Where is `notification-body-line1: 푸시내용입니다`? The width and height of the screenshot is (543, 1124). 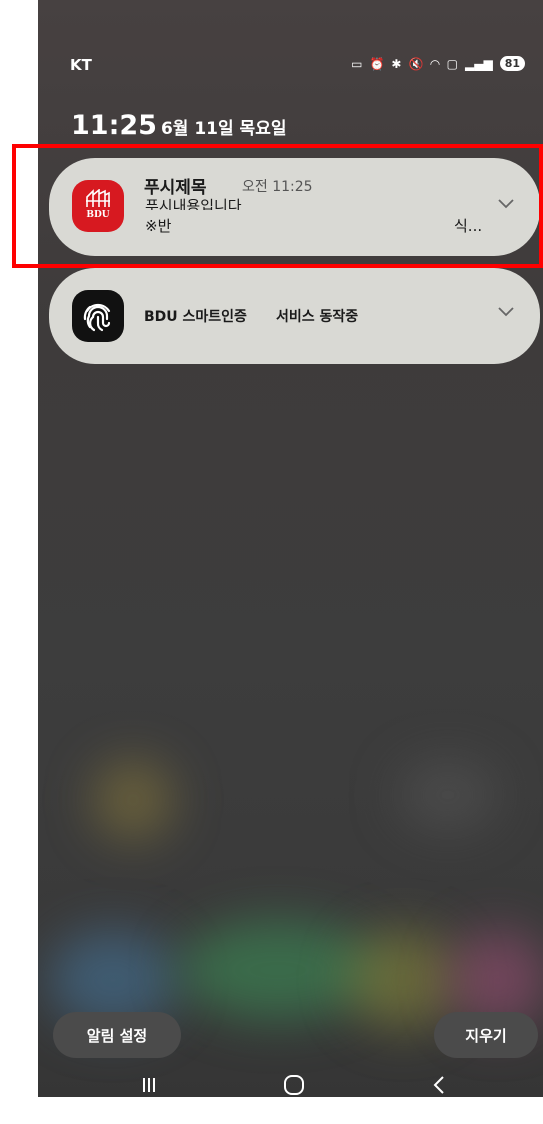 notification-body-line1: 푸시내용입니다 is located at coordinates (193, 203).